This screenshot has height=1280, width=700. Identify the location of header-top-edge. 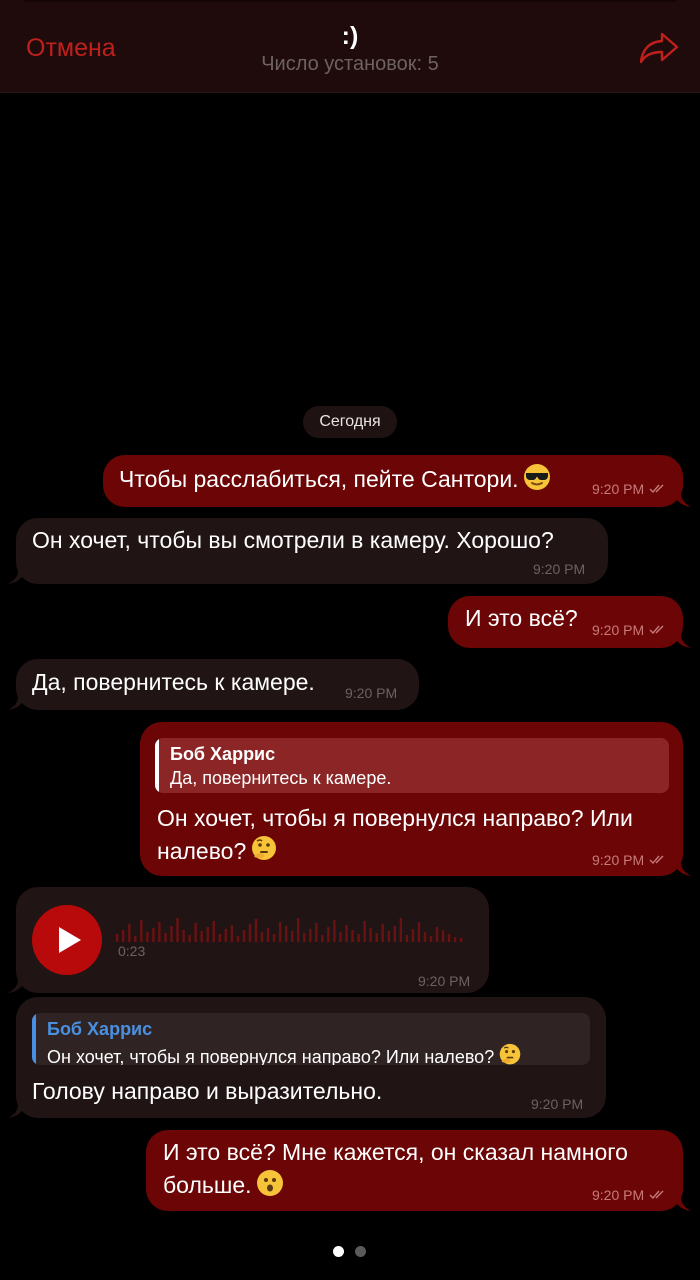
(350, 1).